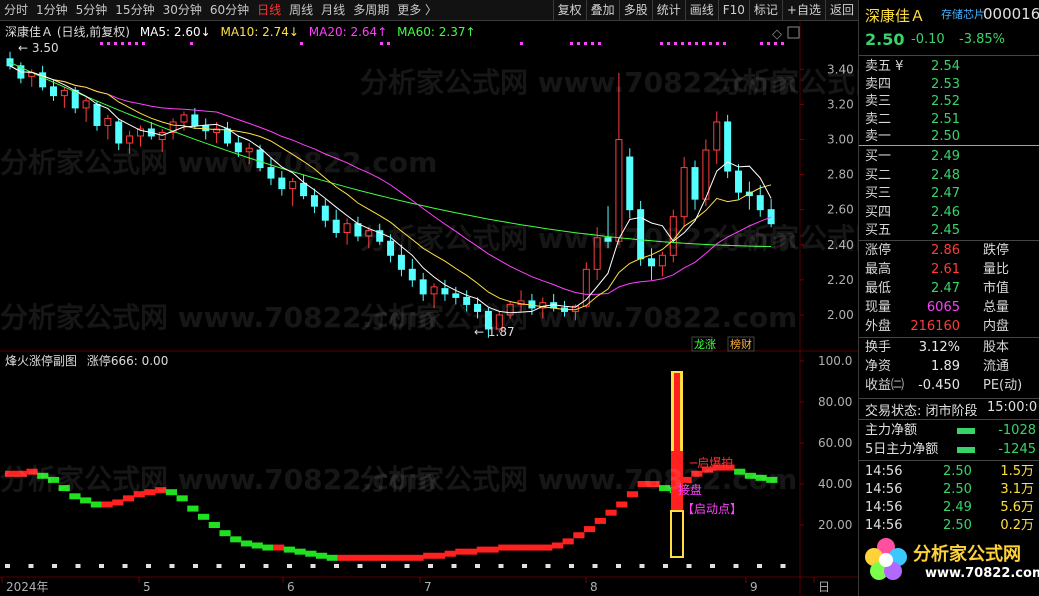 The image size is (1039, 596). What do you see at coordinates (333, 10) in the screenshot?
I see `period-tab-8: 月线` at bounding box center [333, 10].